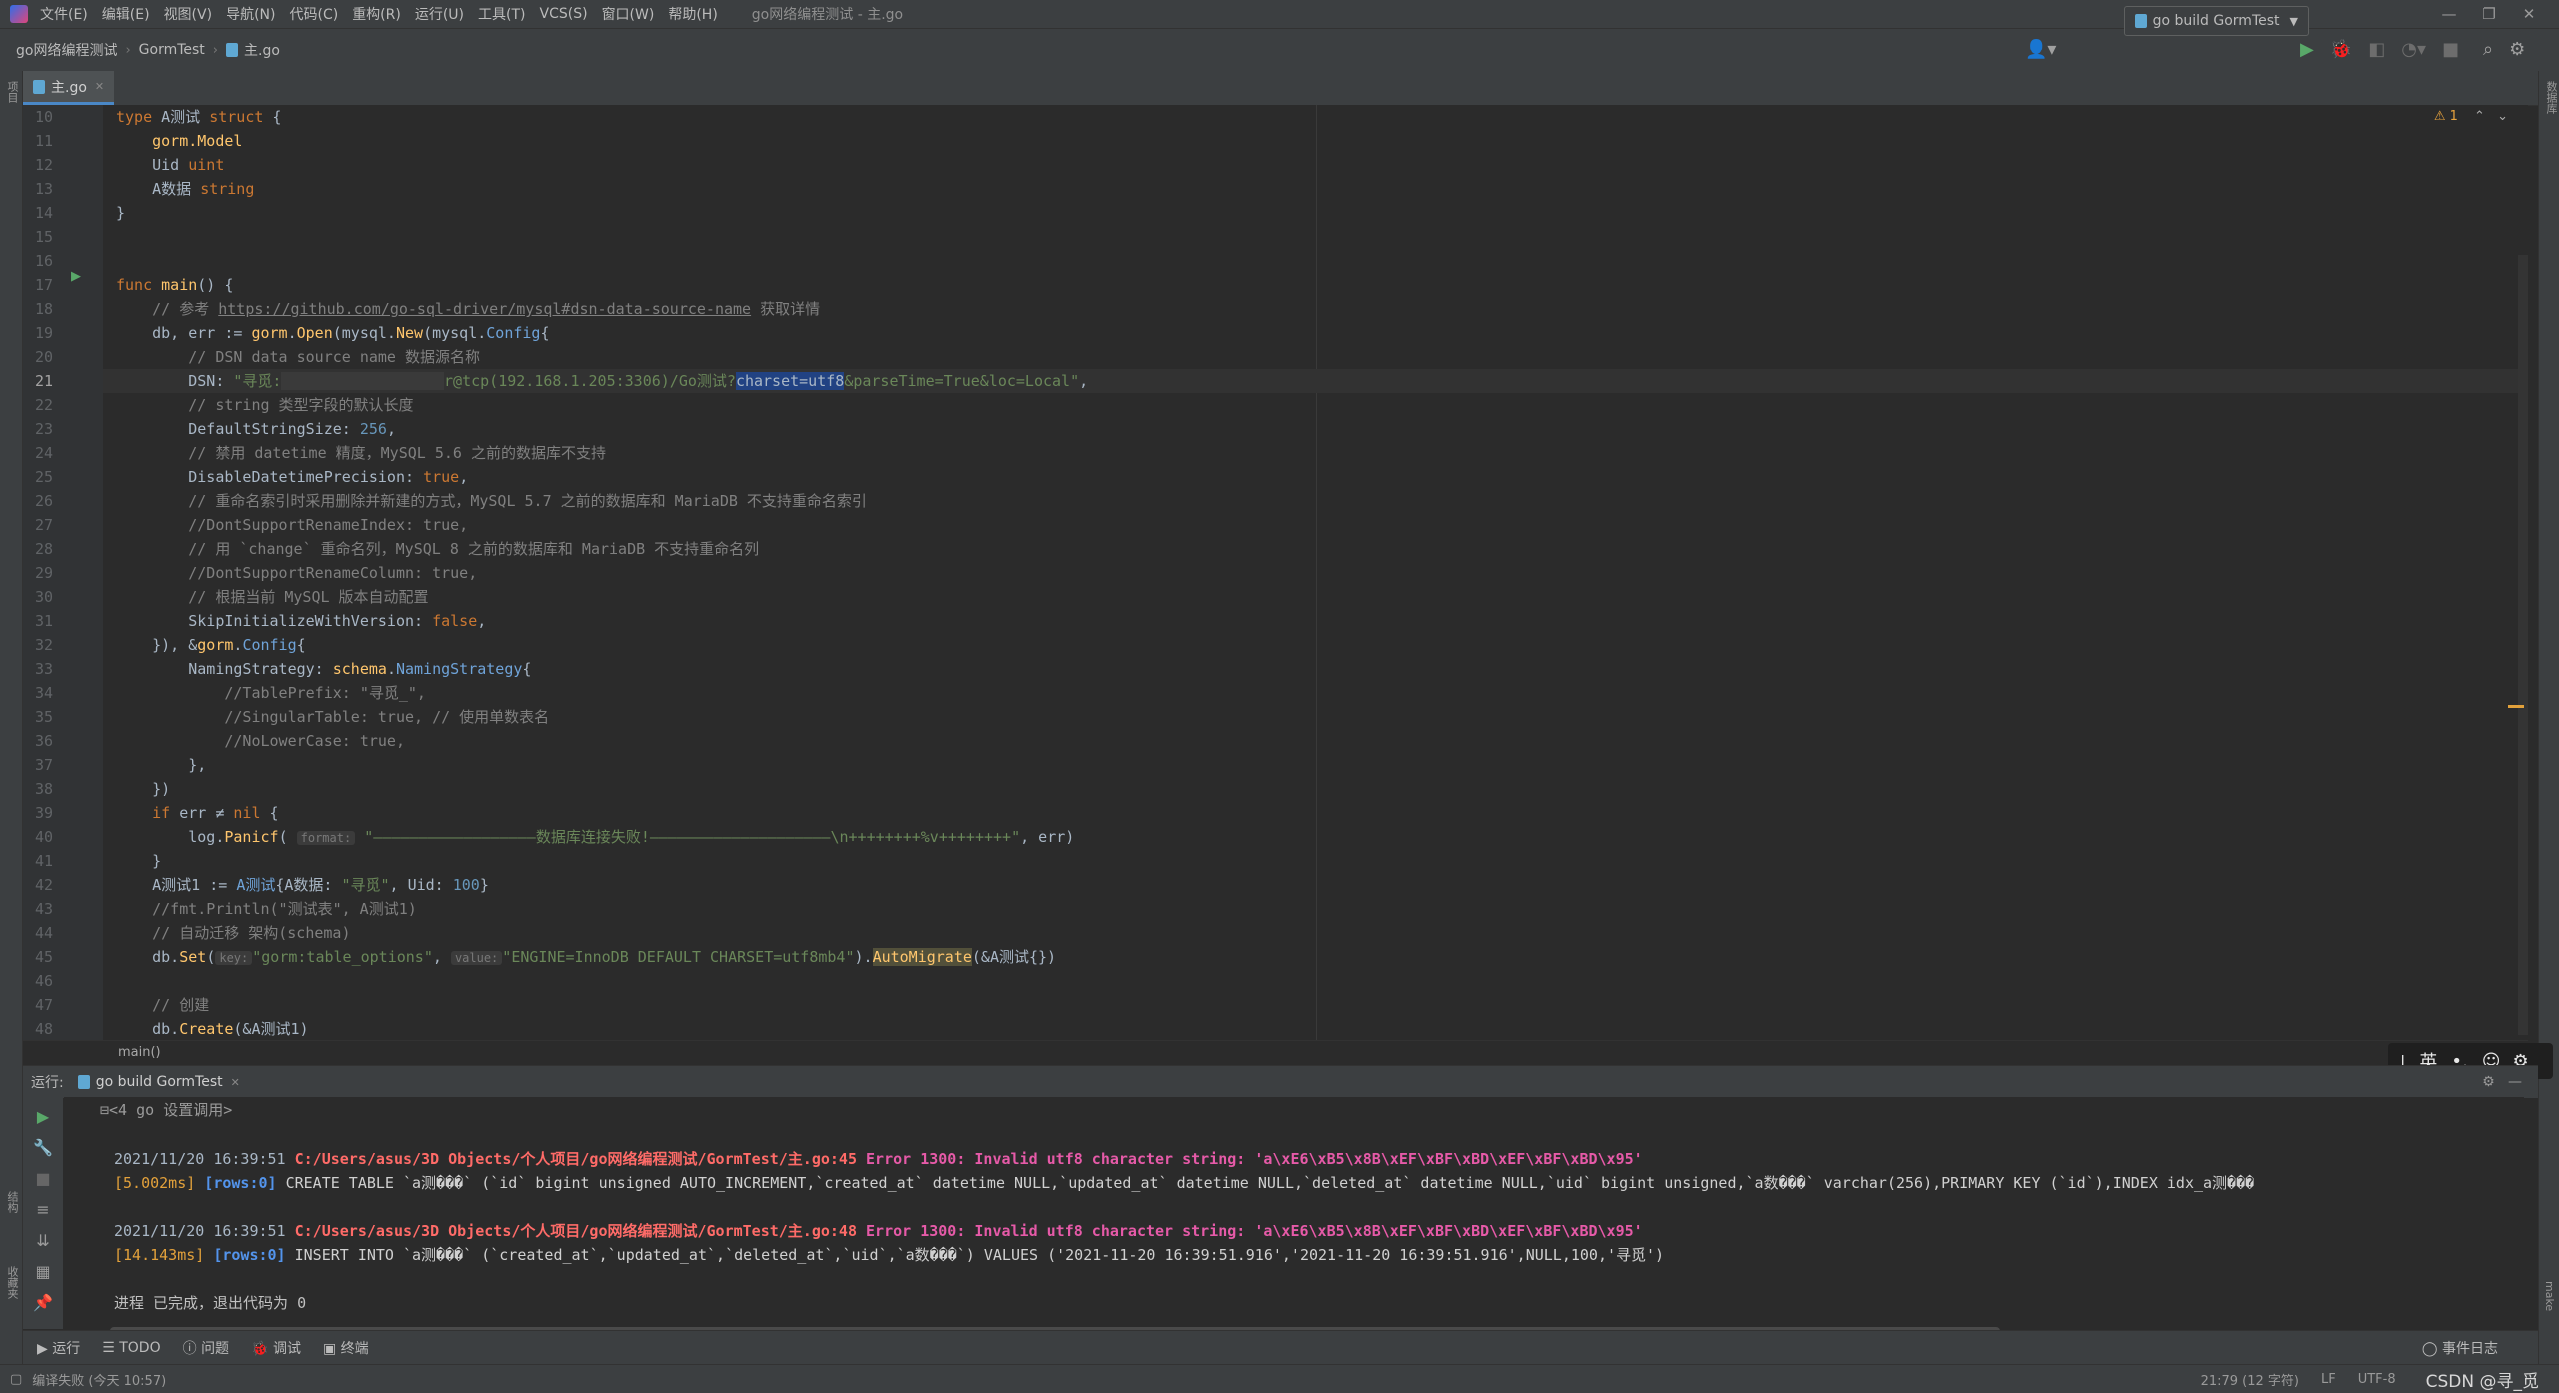 The height and width of the screenshot is (1393, 2559). What do you see at coordinates (2502, 1082) in the screenshot?
I see `panel-settings-icon: ⚙ —` at bounding box center [2502, 1082].